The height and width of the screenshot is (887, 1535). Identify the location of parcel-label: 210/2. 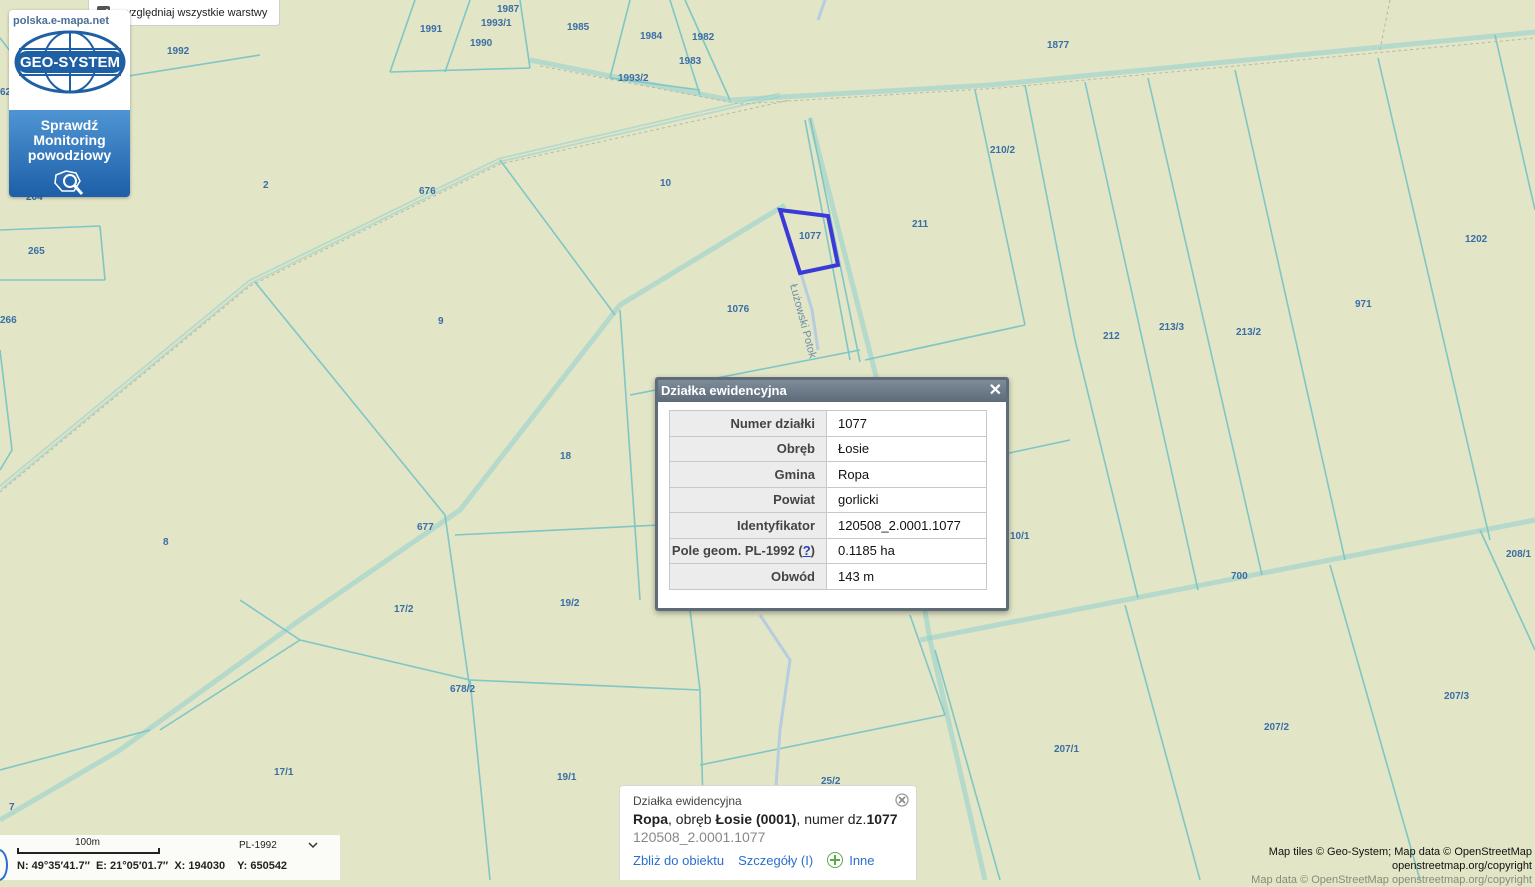
(1002, 150).